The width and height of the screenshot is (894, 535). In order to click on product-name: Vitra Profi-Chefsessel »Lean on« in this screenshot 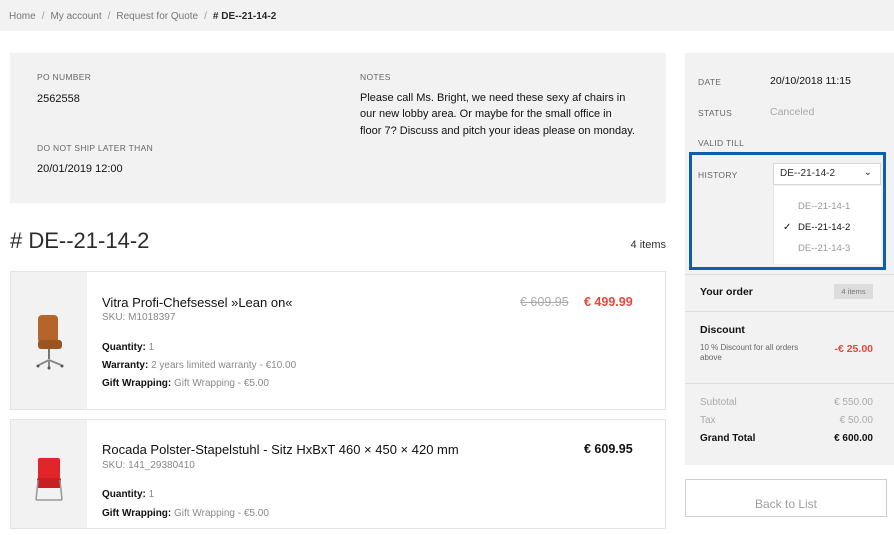, I will do `click(197, 302)`.